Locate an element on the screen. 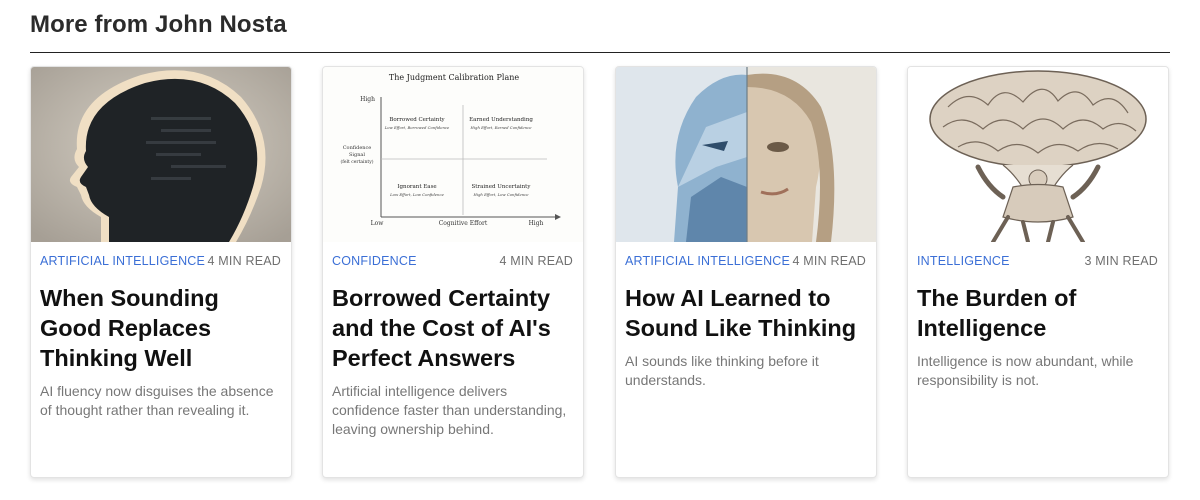 Image resolution: width=1200 pixels, height=500 pixels. quadrant-ignorant-ease-sub: Low Effort, Low Confidence is located at coordinates (416, 194).